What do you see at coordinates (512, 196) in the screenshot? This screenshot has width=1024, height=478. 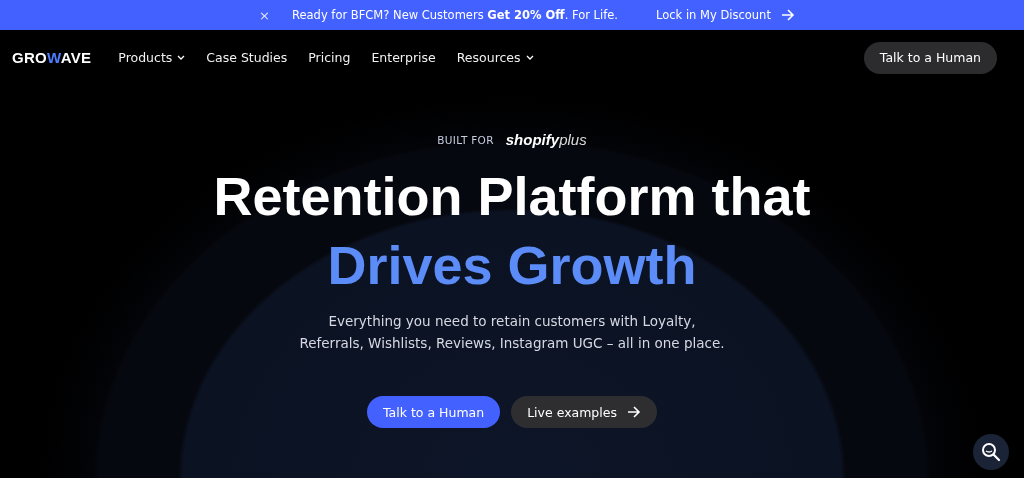 I see `headline: Retention Platform that` at bounding box center [512, 196].